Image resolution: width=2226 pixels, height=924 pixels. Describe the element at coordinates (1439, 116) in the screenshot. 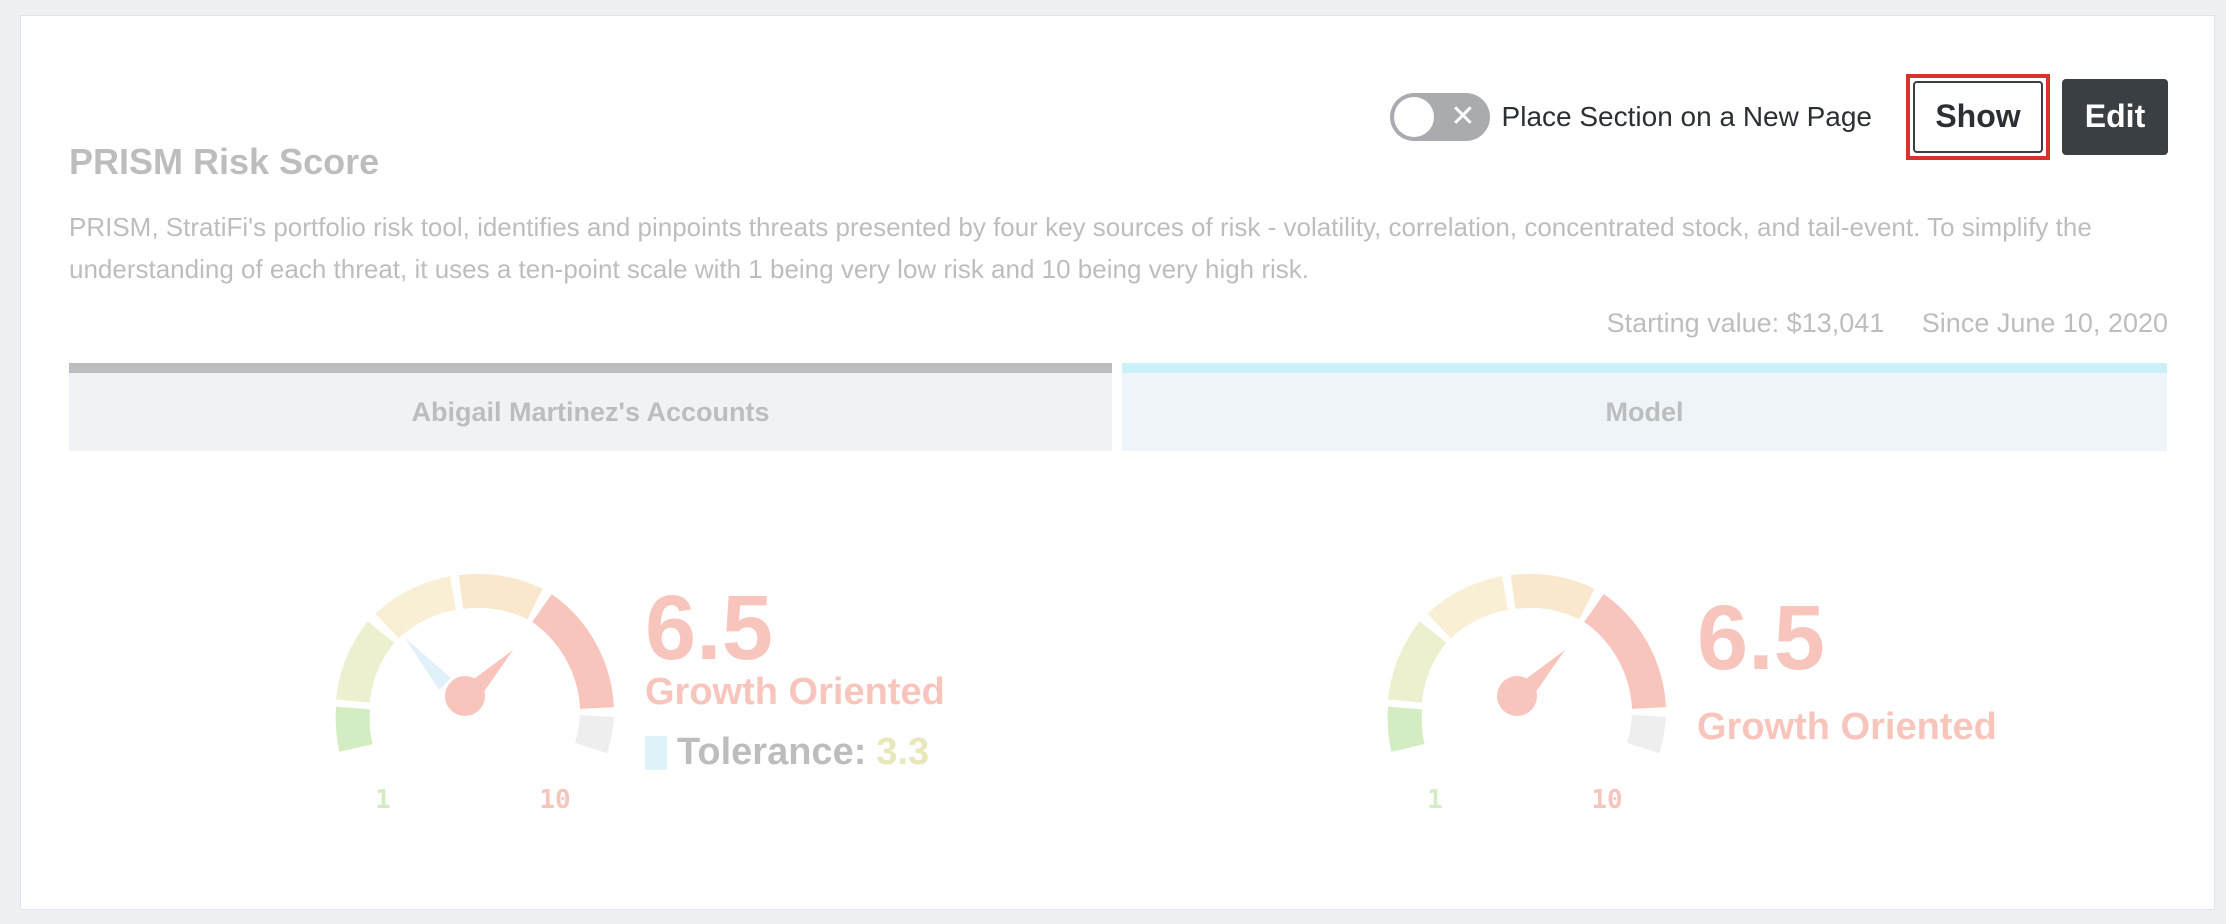

I see `new-page-toggle: ✕` at that location.